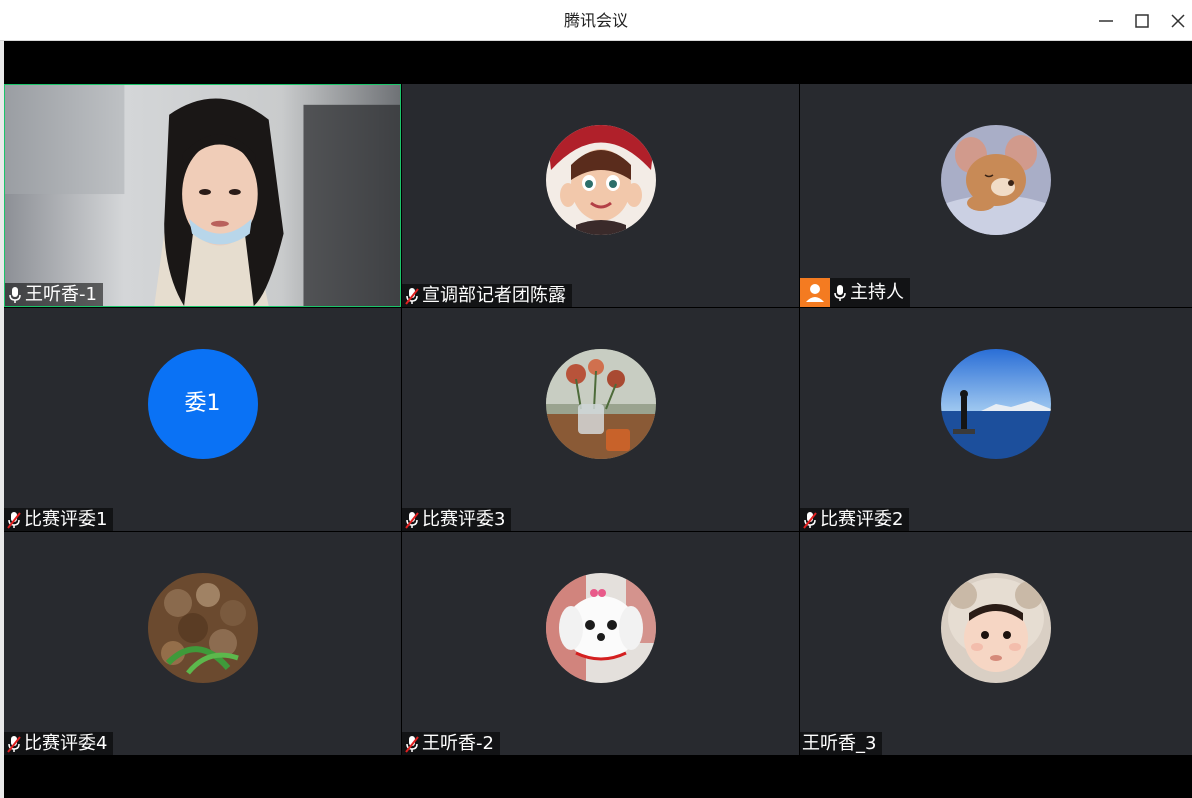 The height and width of the screenshot is (798, 1192). Describe the element at coordinates (202, 628) in the screenshot. I see `mushroom-food-avatar` at that location.